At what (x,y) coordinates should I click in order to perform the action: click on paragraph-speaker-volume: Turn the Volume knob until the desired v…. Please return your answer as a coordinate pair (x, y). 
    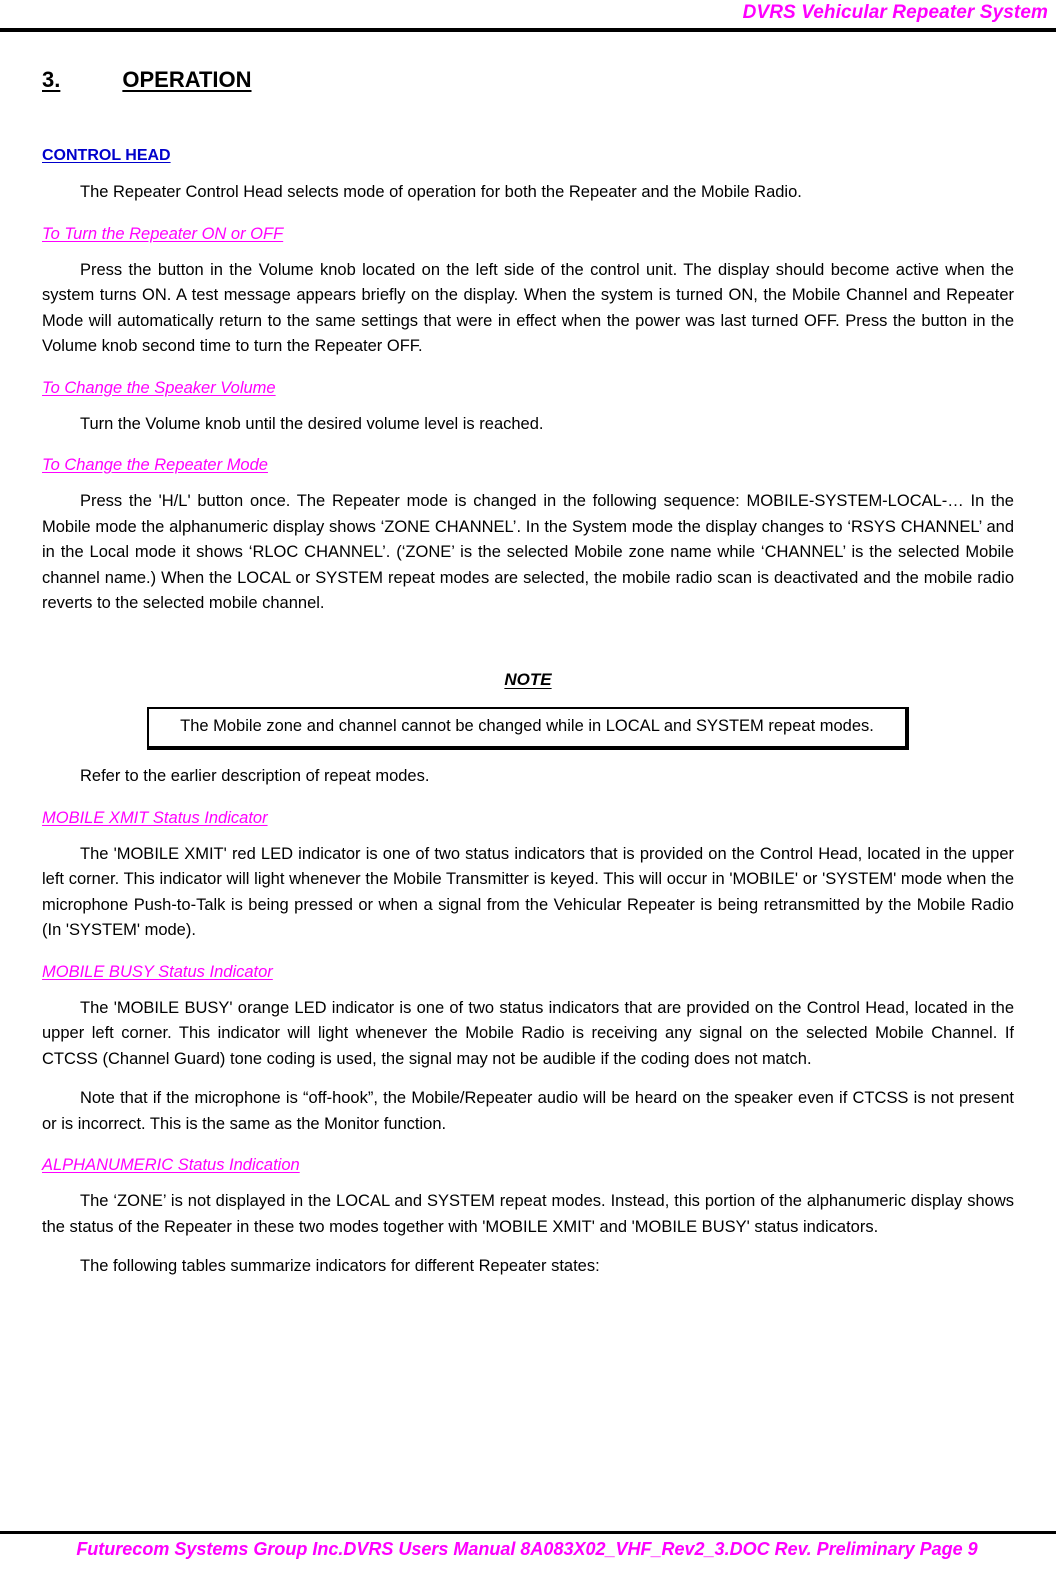
    Looking at the image, I should click on (312, 423).